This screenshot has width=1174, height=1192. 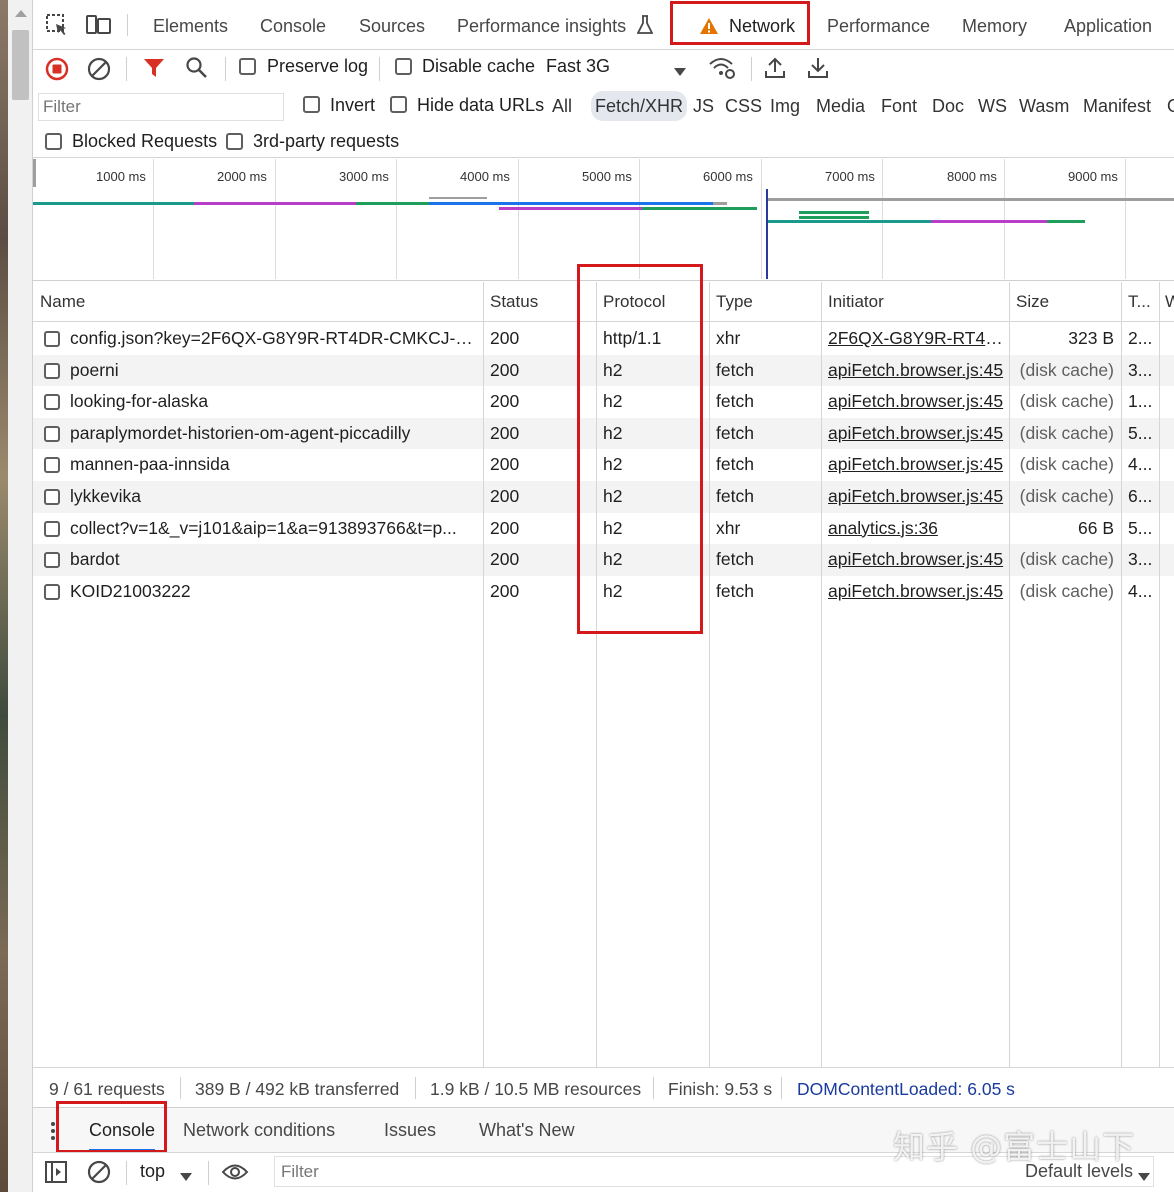 I want to click on tab-performance: Performance, so click(x=878, y=25).